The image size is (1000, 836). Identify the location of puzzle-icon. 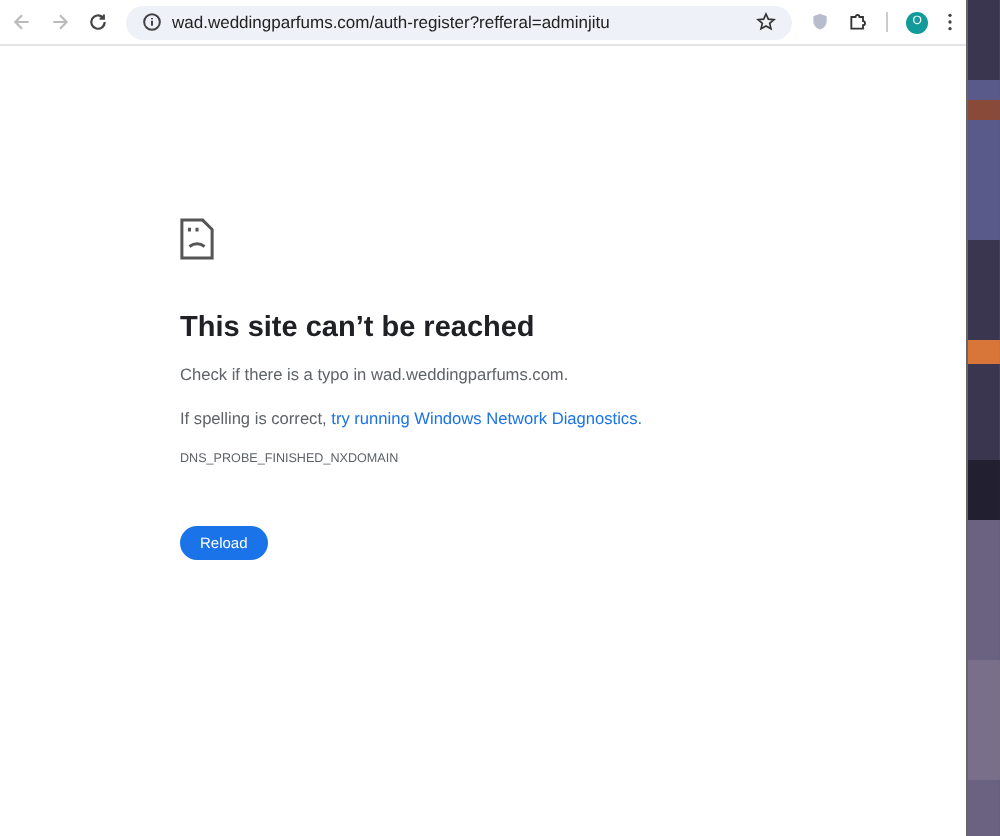
(858, 22).